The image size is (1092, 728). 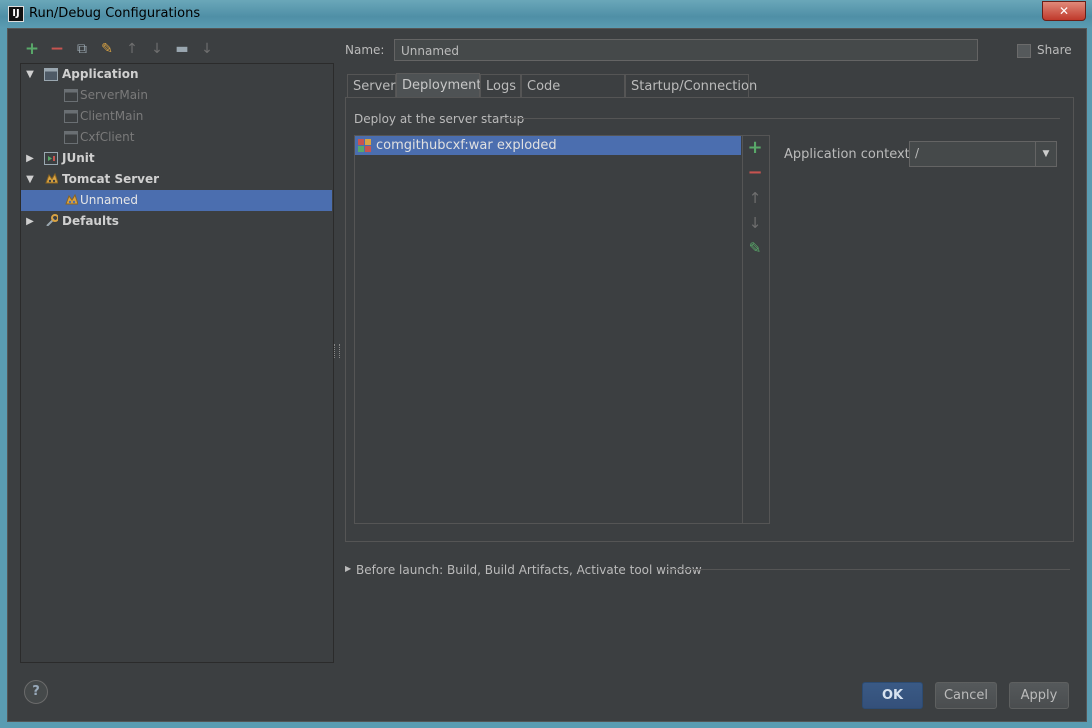 I want to click on tab-startup-connection: Startup/Connection, so click(x=691, y=85).